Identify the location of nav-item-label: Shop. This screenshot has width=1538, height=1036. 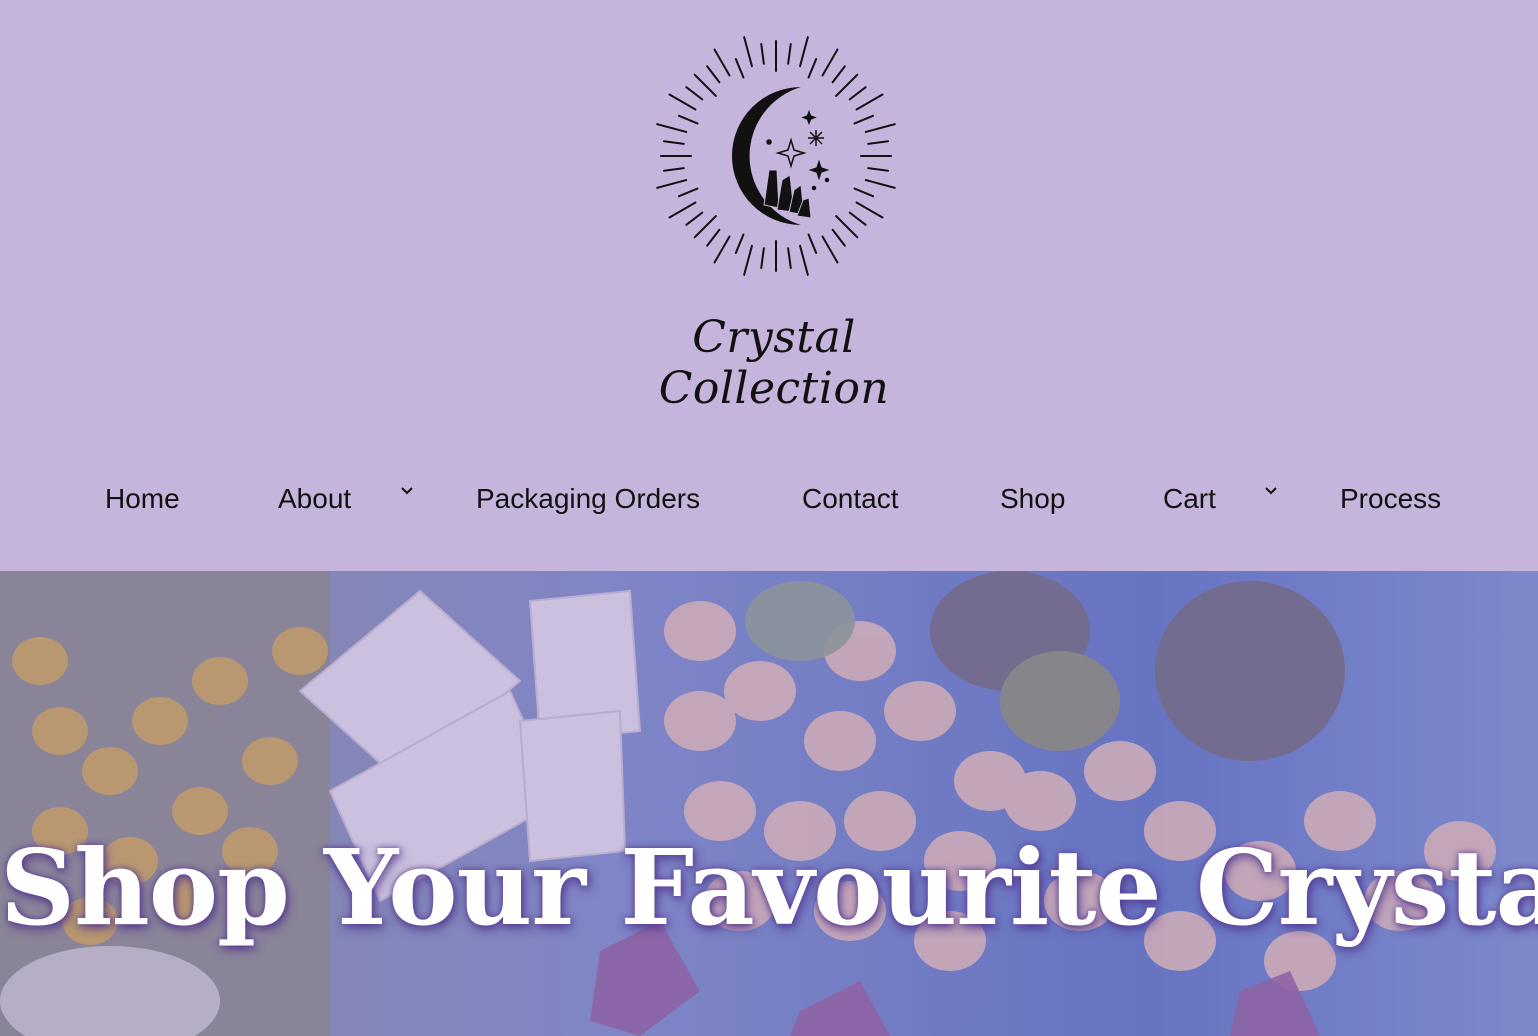
(1033, 498).